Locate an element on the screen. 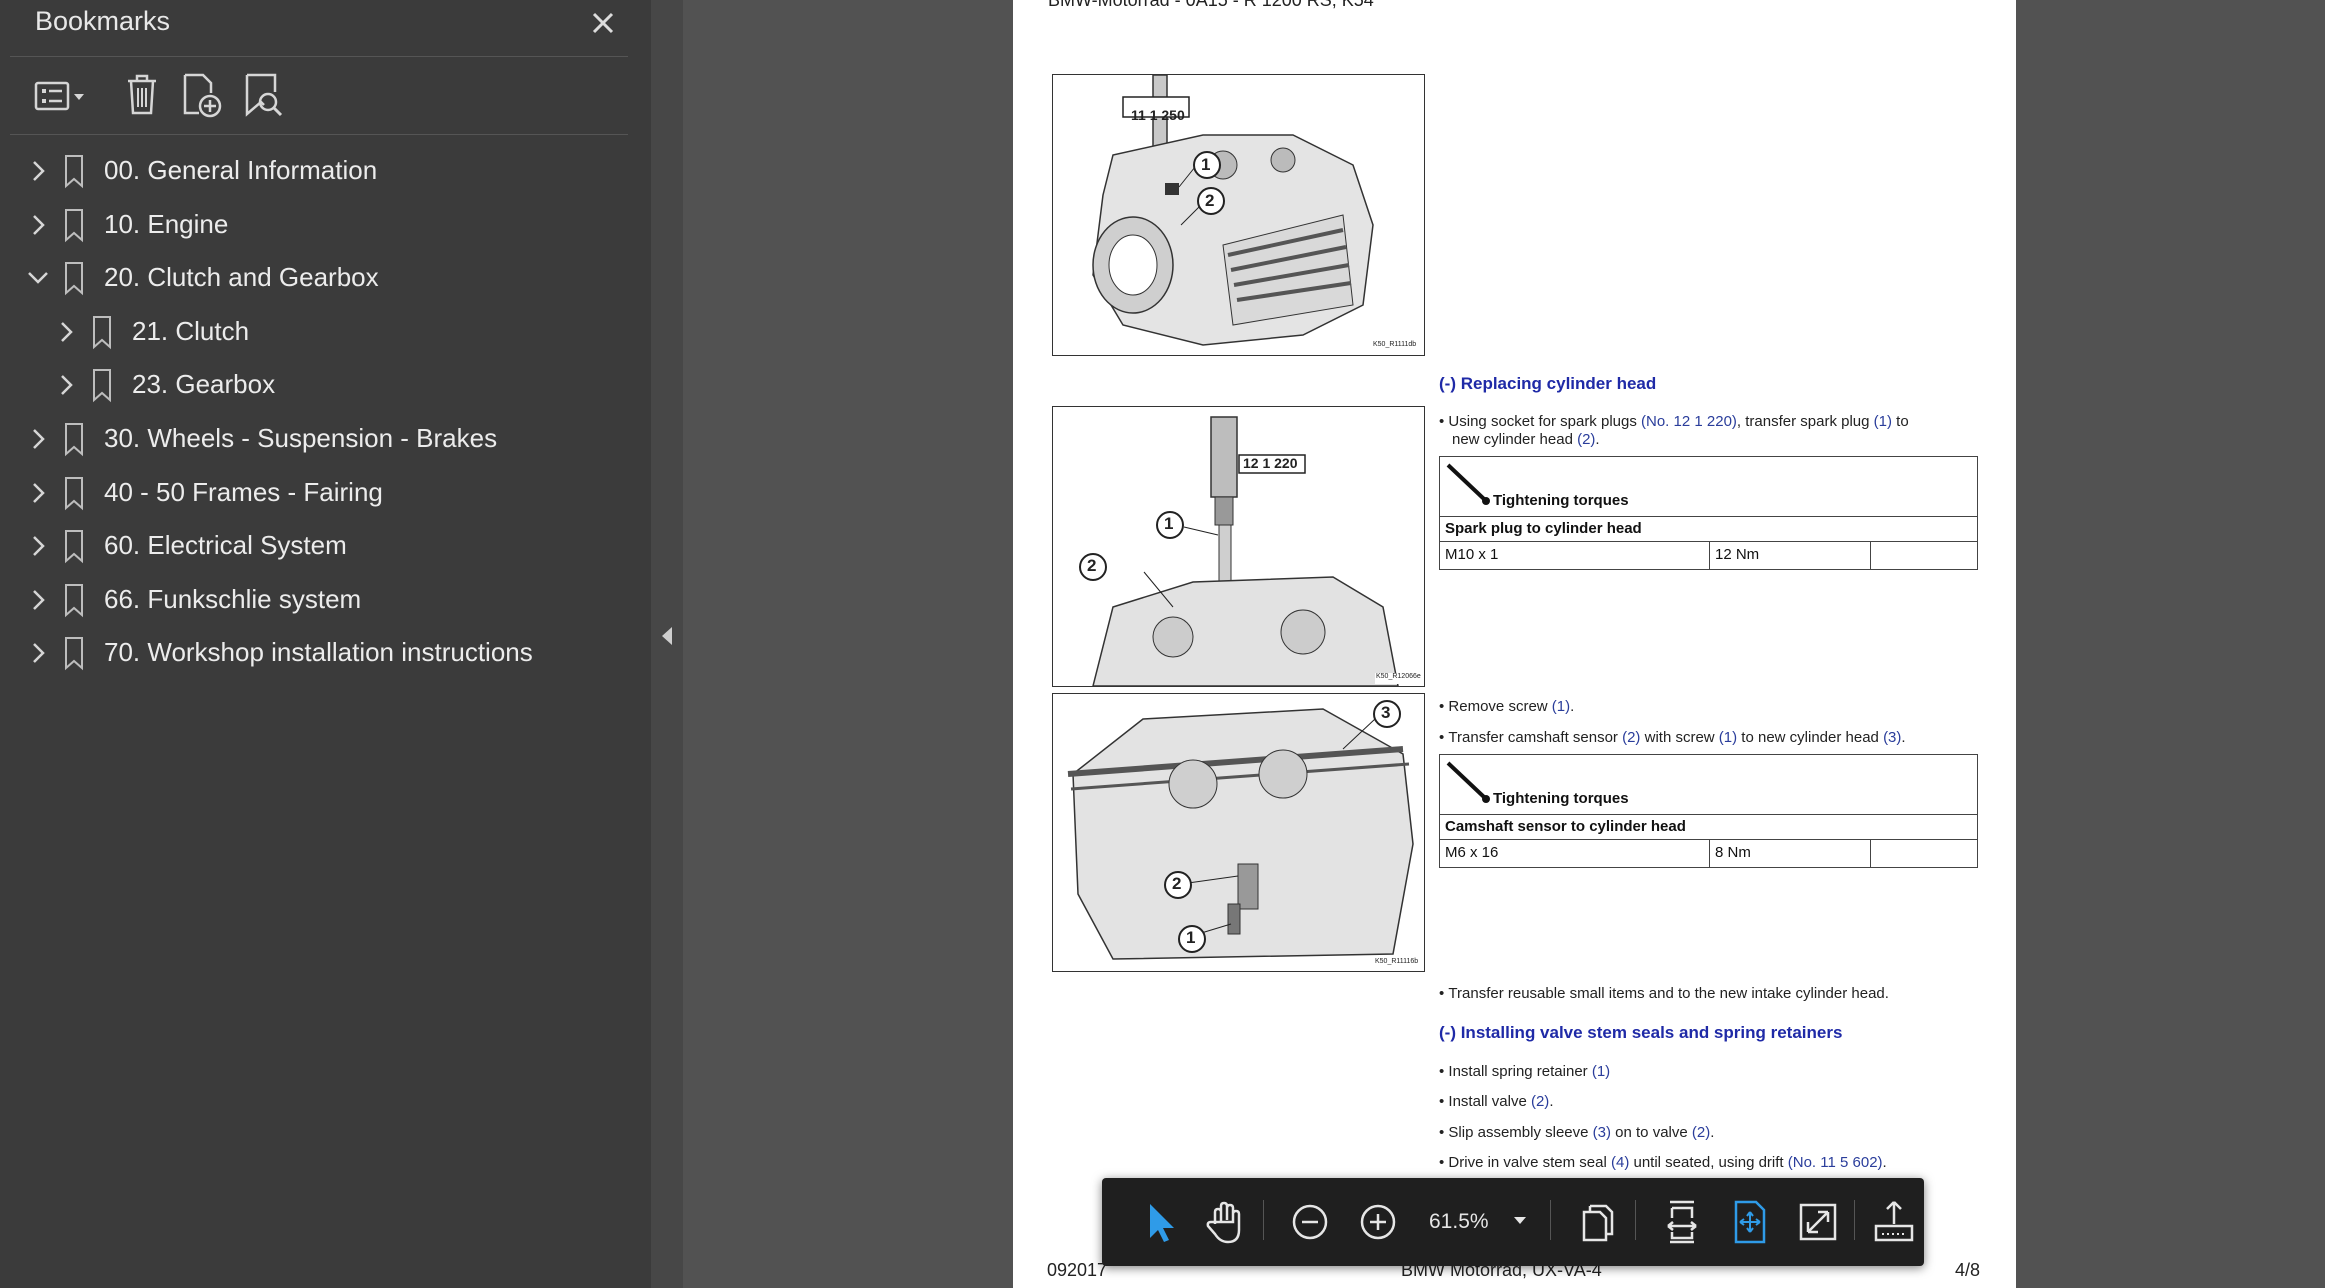  bookmark-item: 40 - 50 Frames - Fairing is located at coordinates (320, 493).